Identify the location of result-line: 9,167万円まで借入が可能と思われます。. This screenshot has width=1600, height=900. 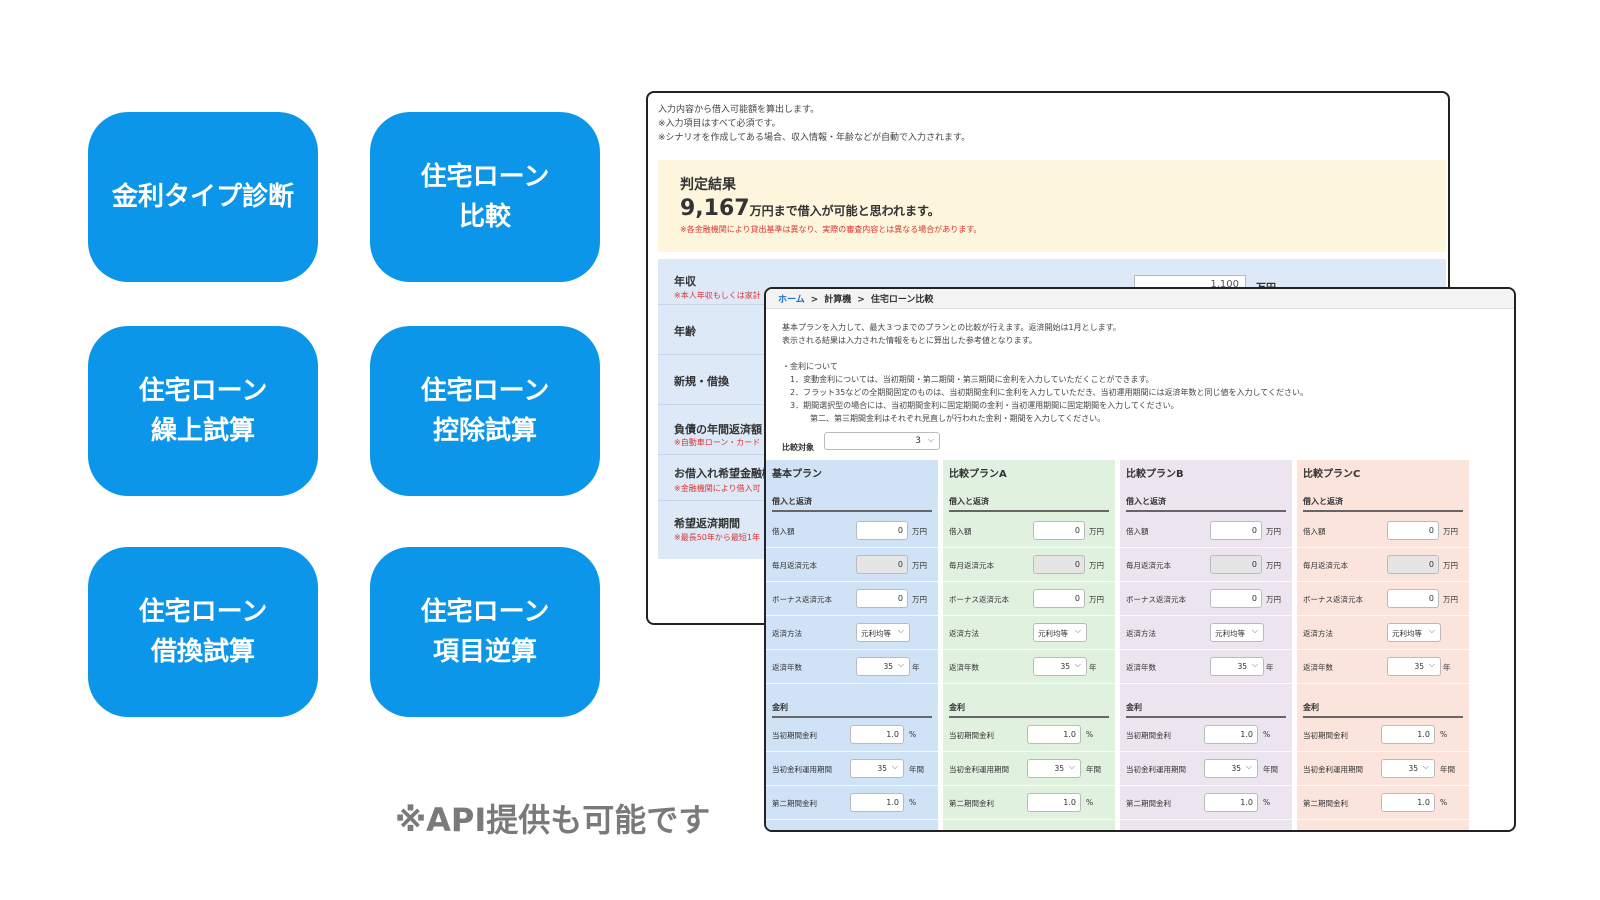
(810, 208).